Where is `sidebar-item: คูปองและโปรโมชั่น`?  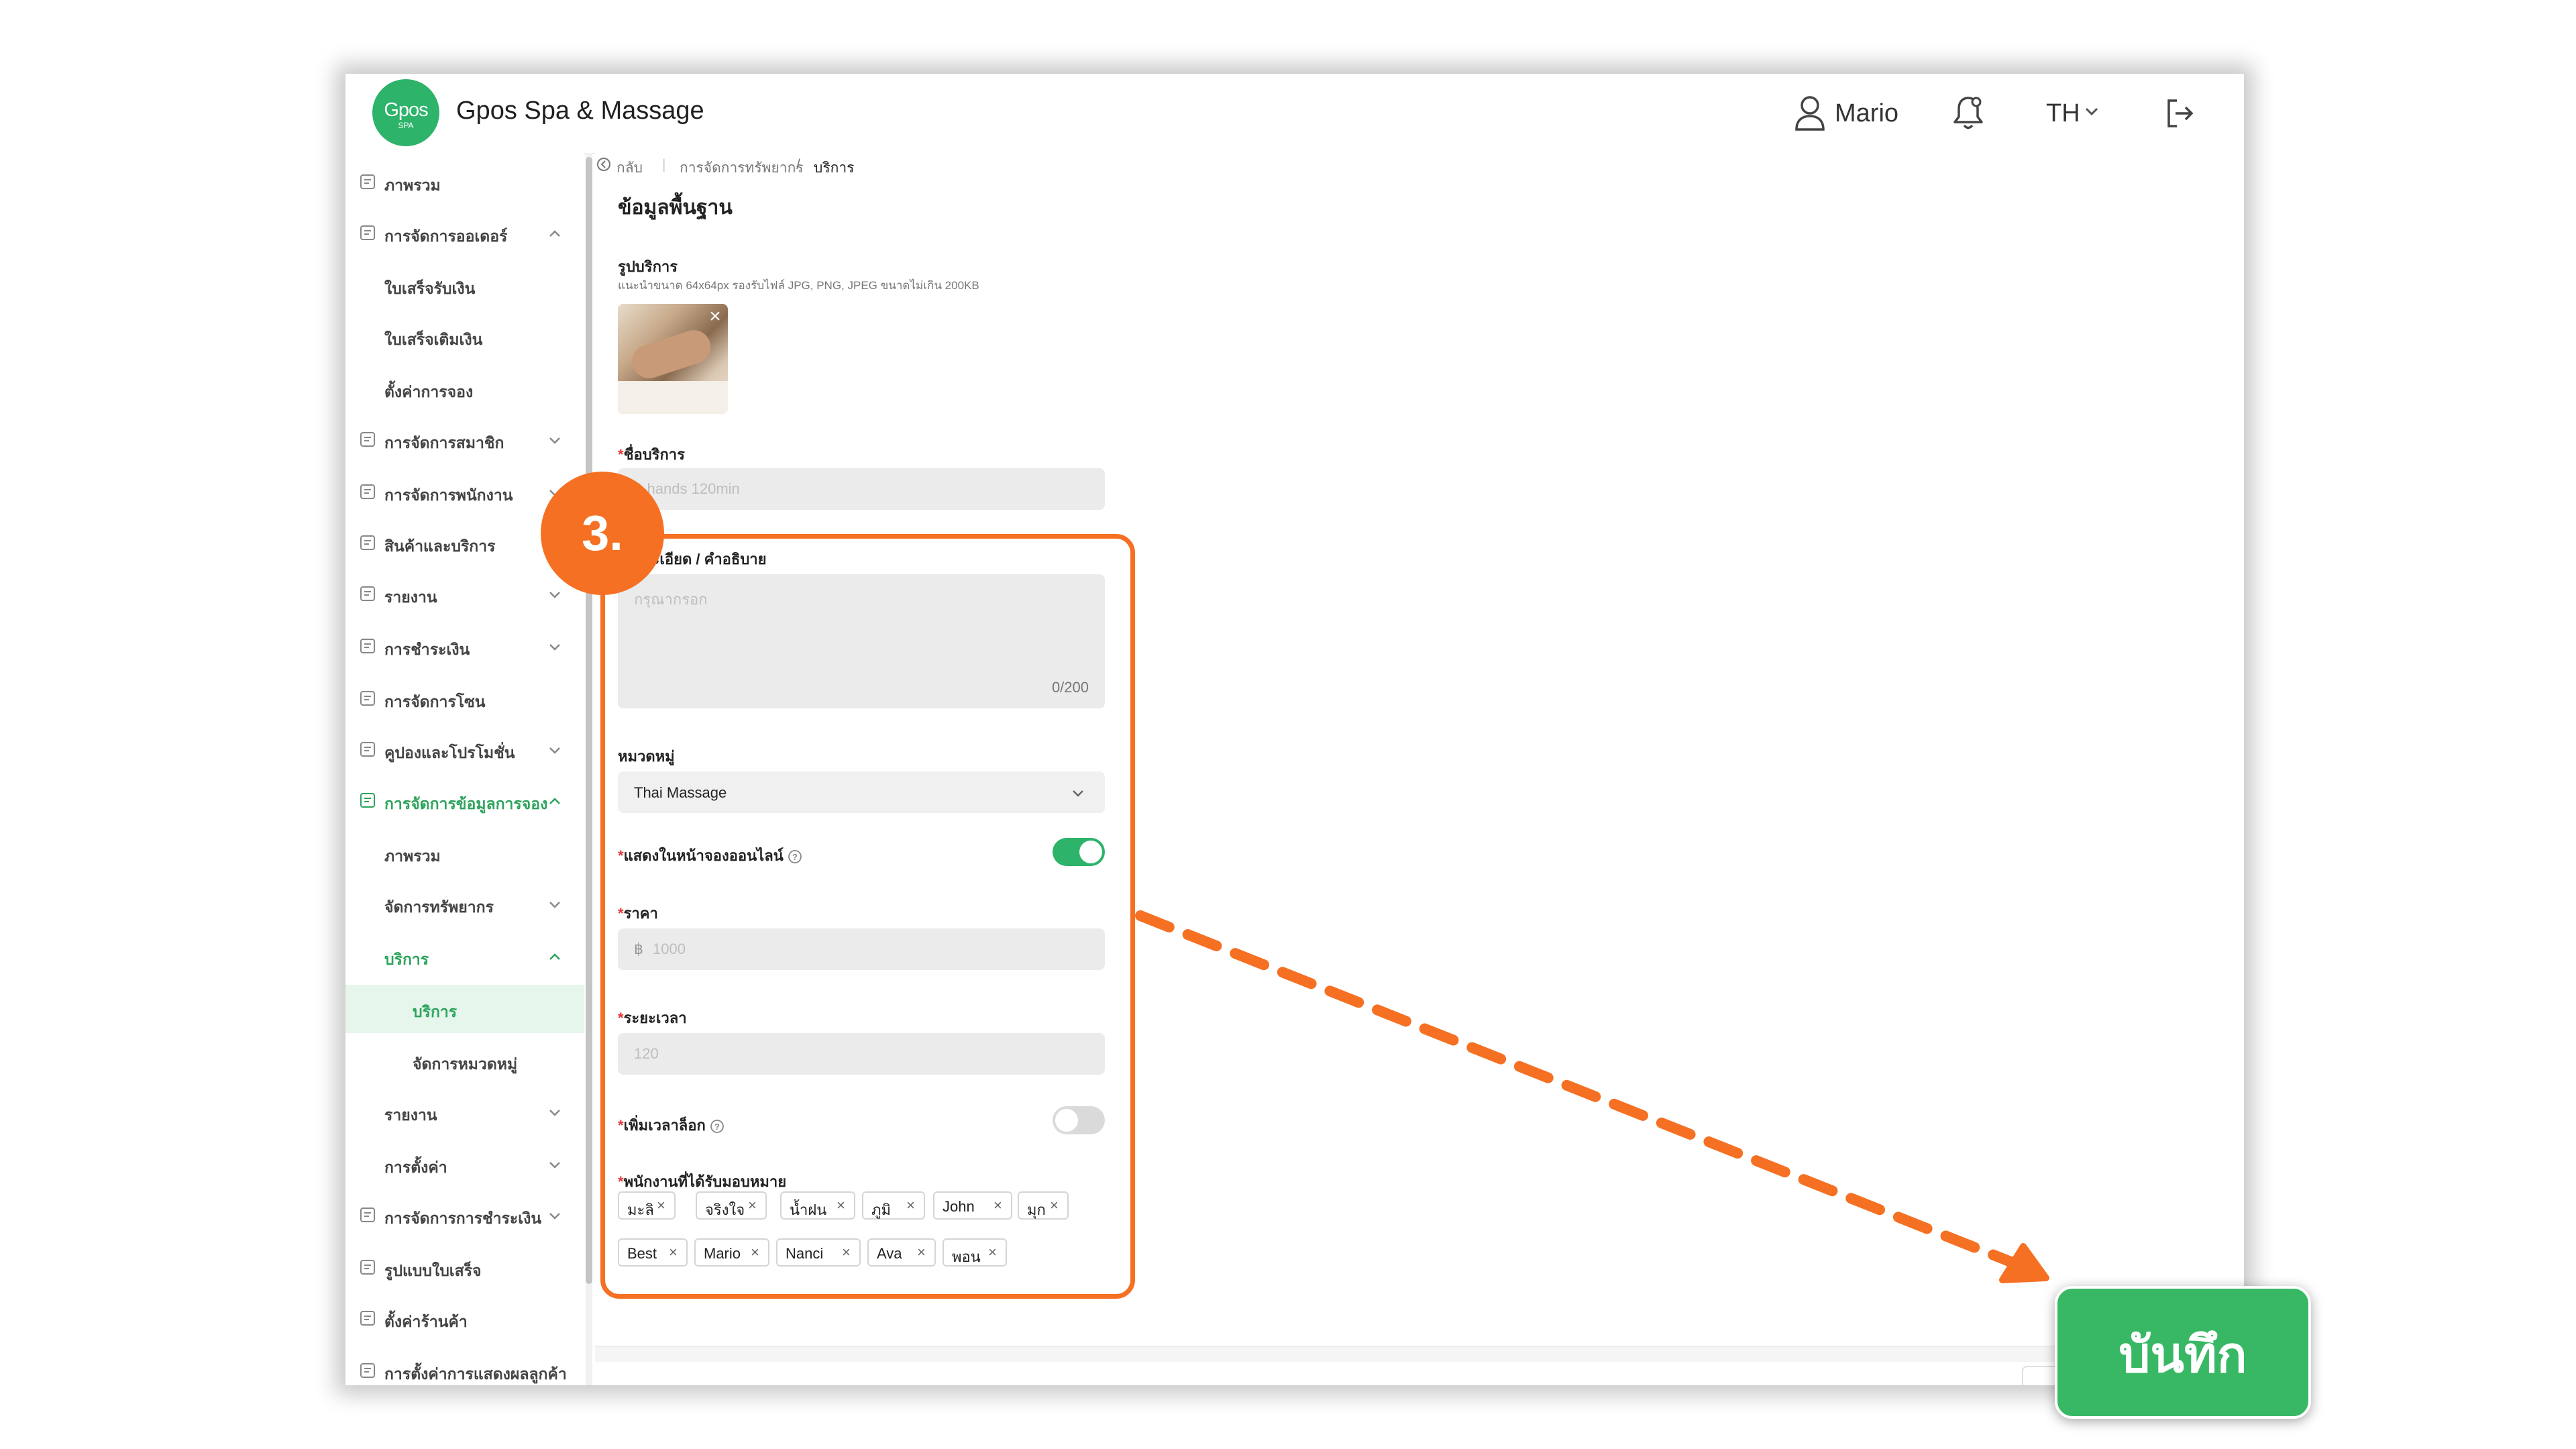 sidebar-item: คูปองและโปรโมชั่น is located at coordinates (464, 750).